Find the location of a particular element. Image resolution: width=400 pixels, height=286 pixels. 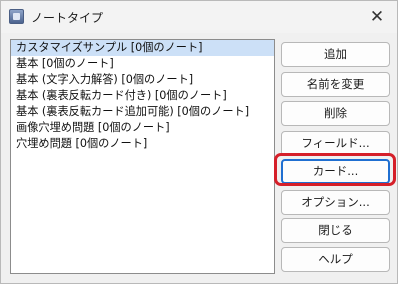

list-item: 基本 (裏表反転カード付き) [0個のノート] is located at coordinates (142, 96).